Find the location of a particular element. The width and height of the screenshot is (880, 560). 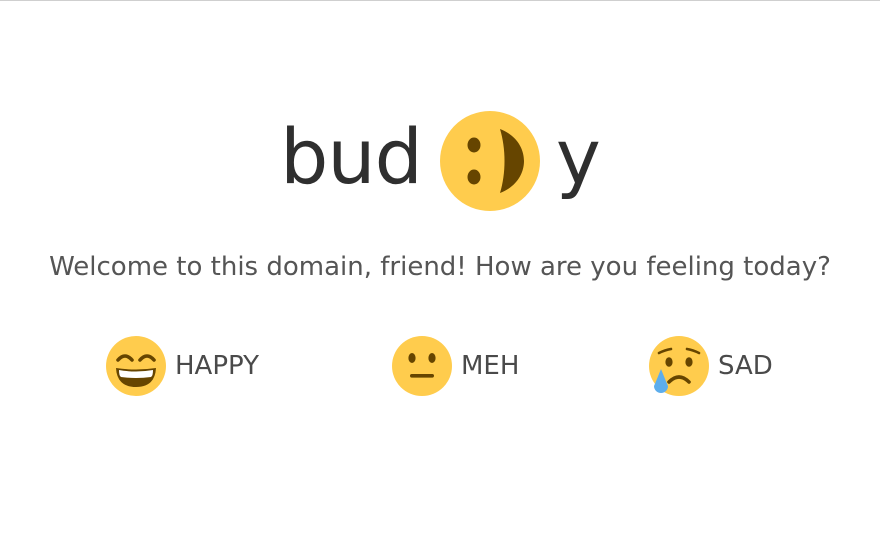

smiley-face-icon is located at coordinates (489, 161).